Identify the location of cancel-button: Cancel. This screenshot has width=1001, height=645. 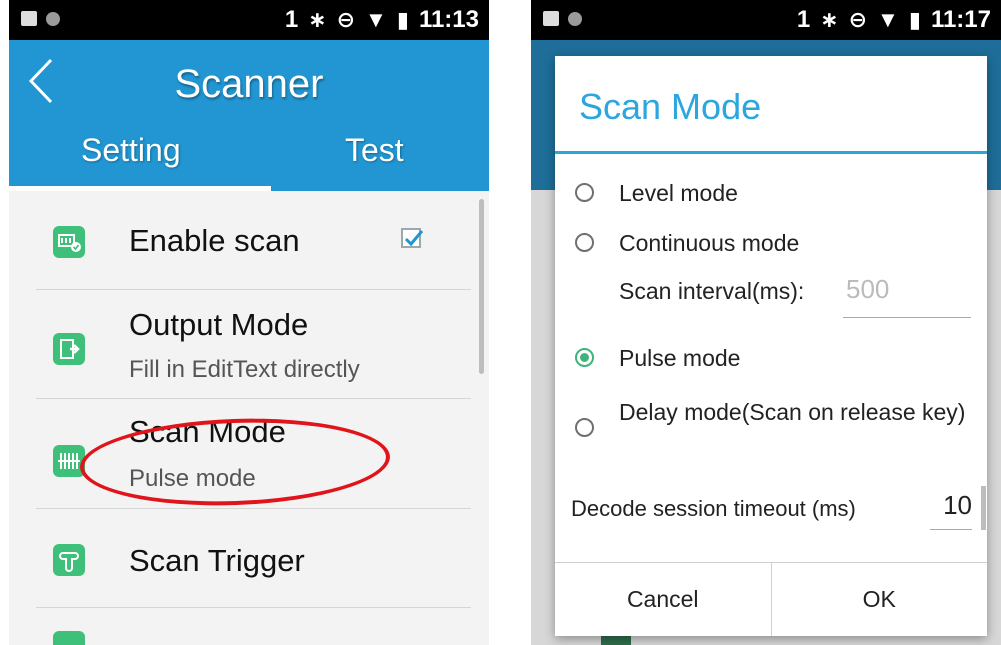
(663, 599).